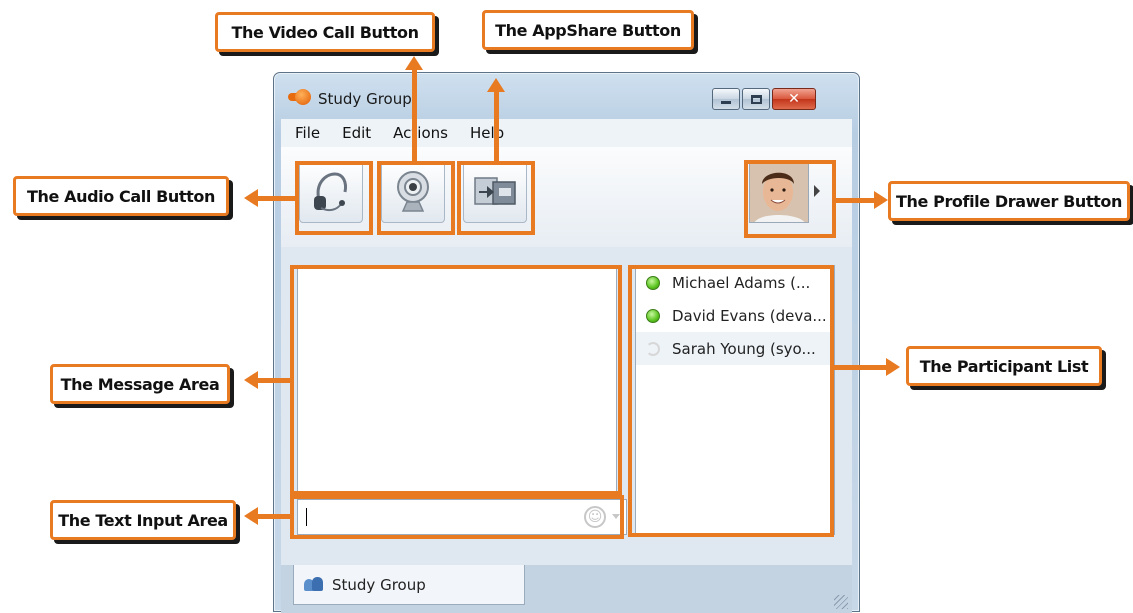 This screenshot has height=613, width=1133. What do you see at coordinates (487, 133) in the screenshot?
I see `menu-help: Help` at bounding box center [487, 133].